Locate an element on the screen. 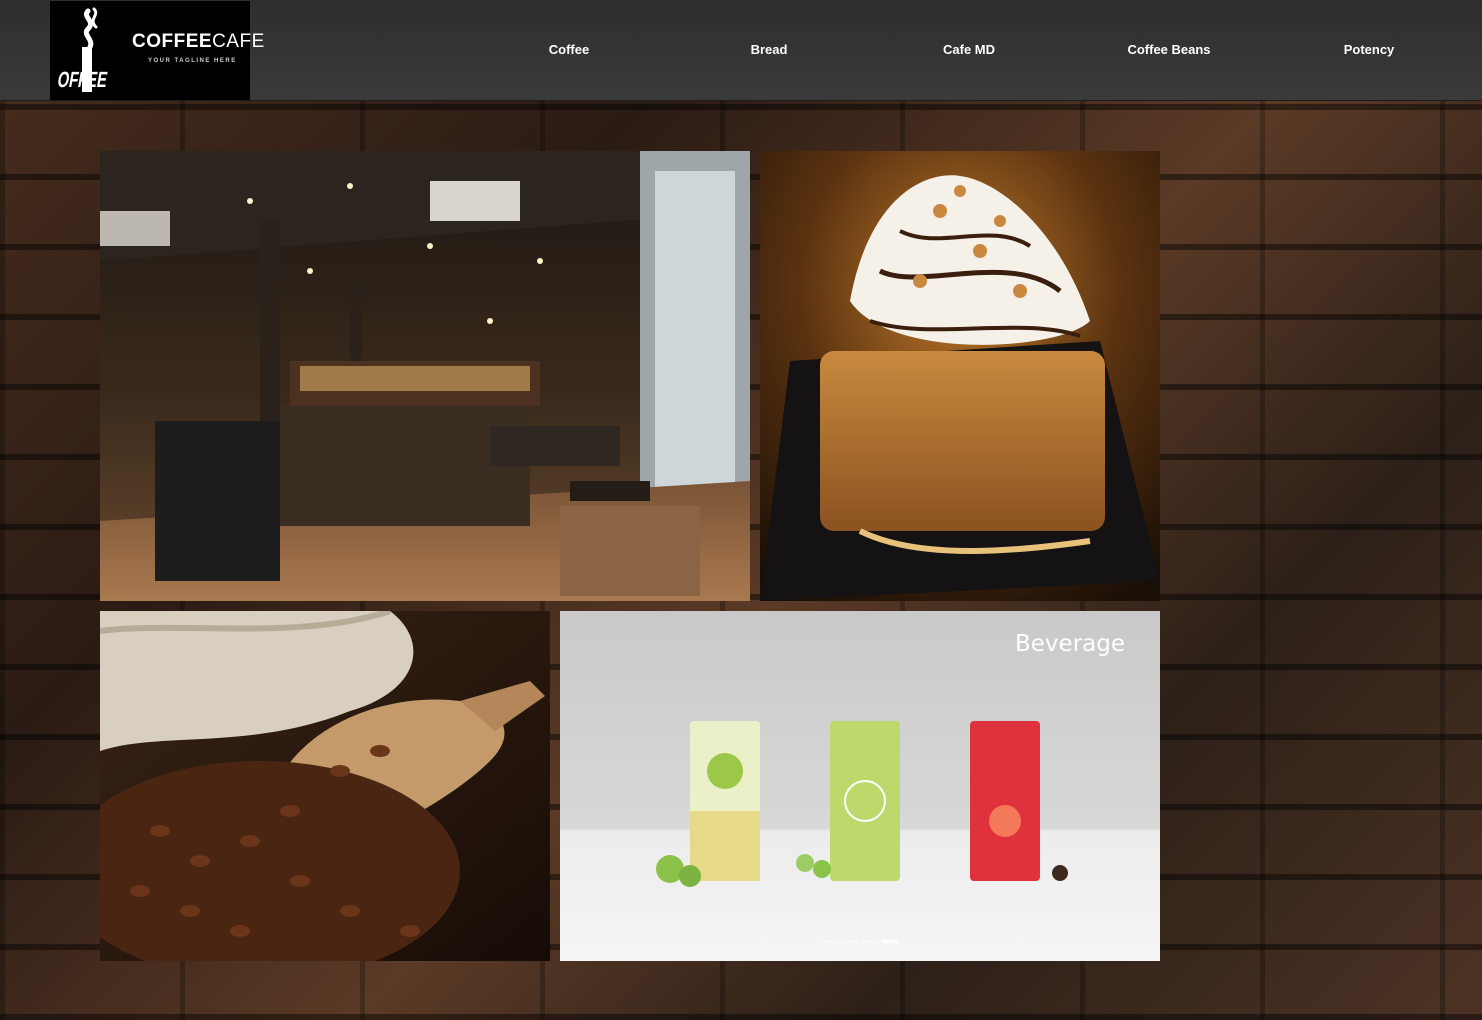 This screenshot has width=1482, height=1020. nav-item-bread: Bread is located at coordinates (769, 49).